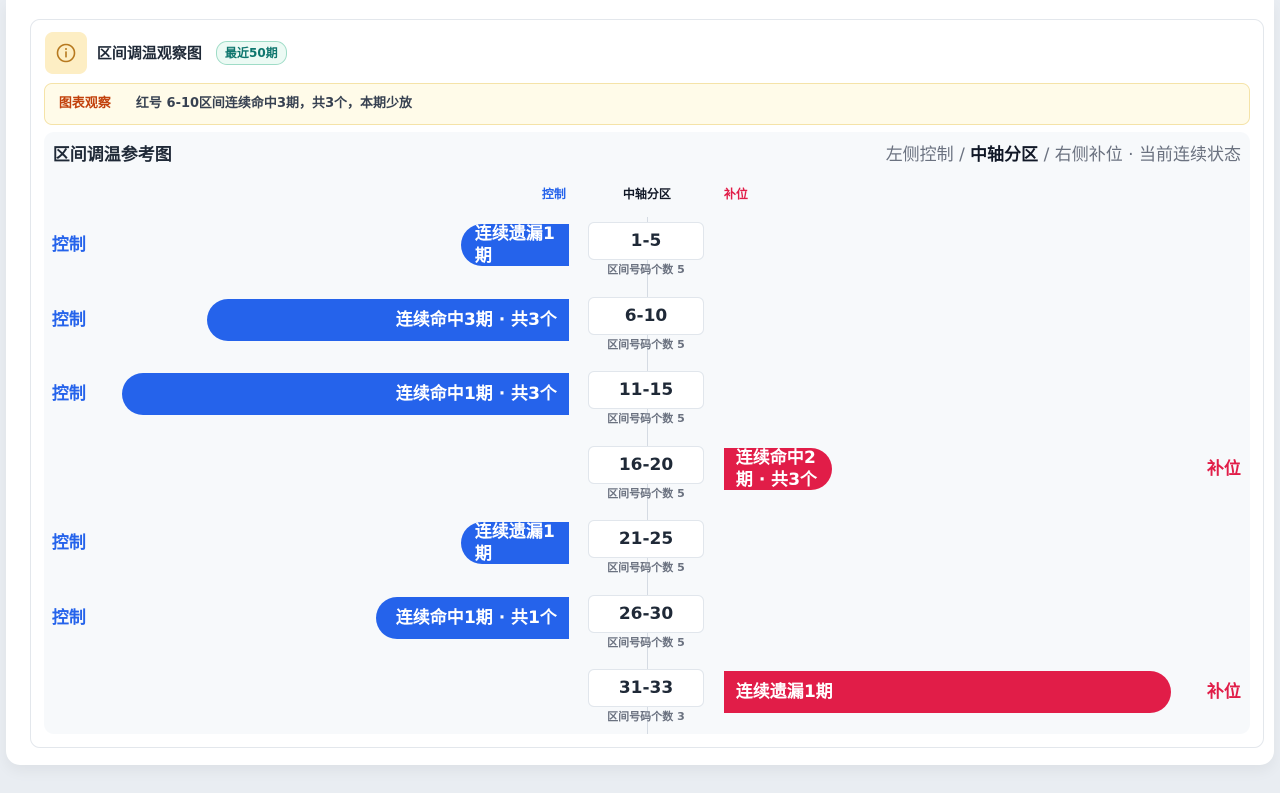  Describe the element at coordinates (646, 465) in the screenshot. I see `zone-box: 16-20` at that location.